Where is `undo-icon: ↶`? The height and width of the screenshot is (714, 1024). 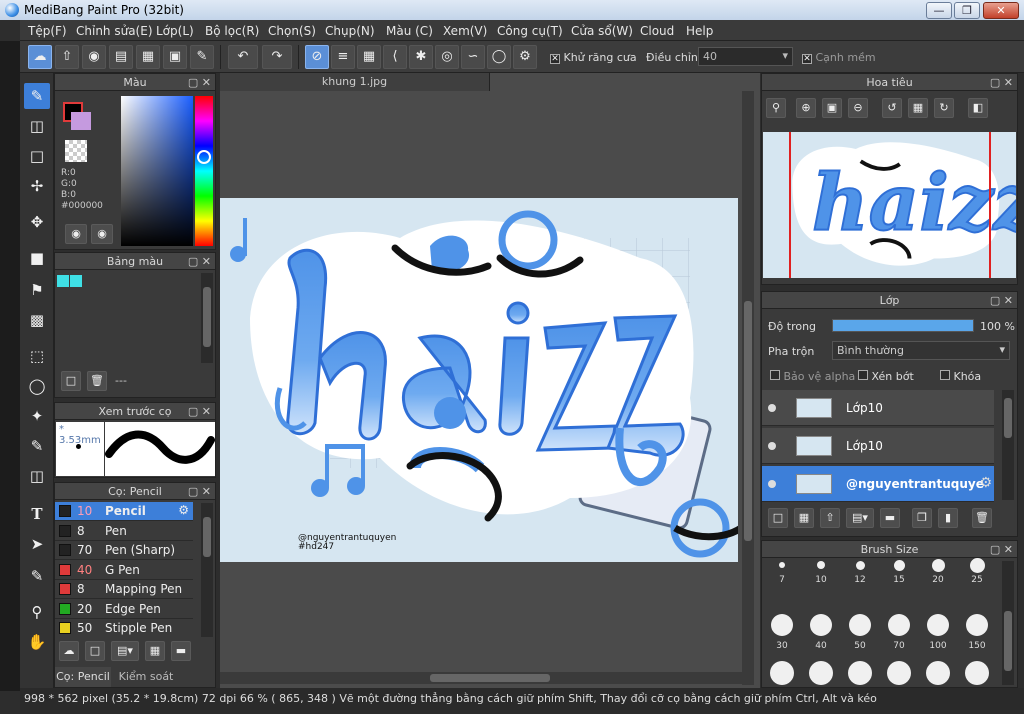
undo-icon: ↶ is located at coordinates (243, 57).